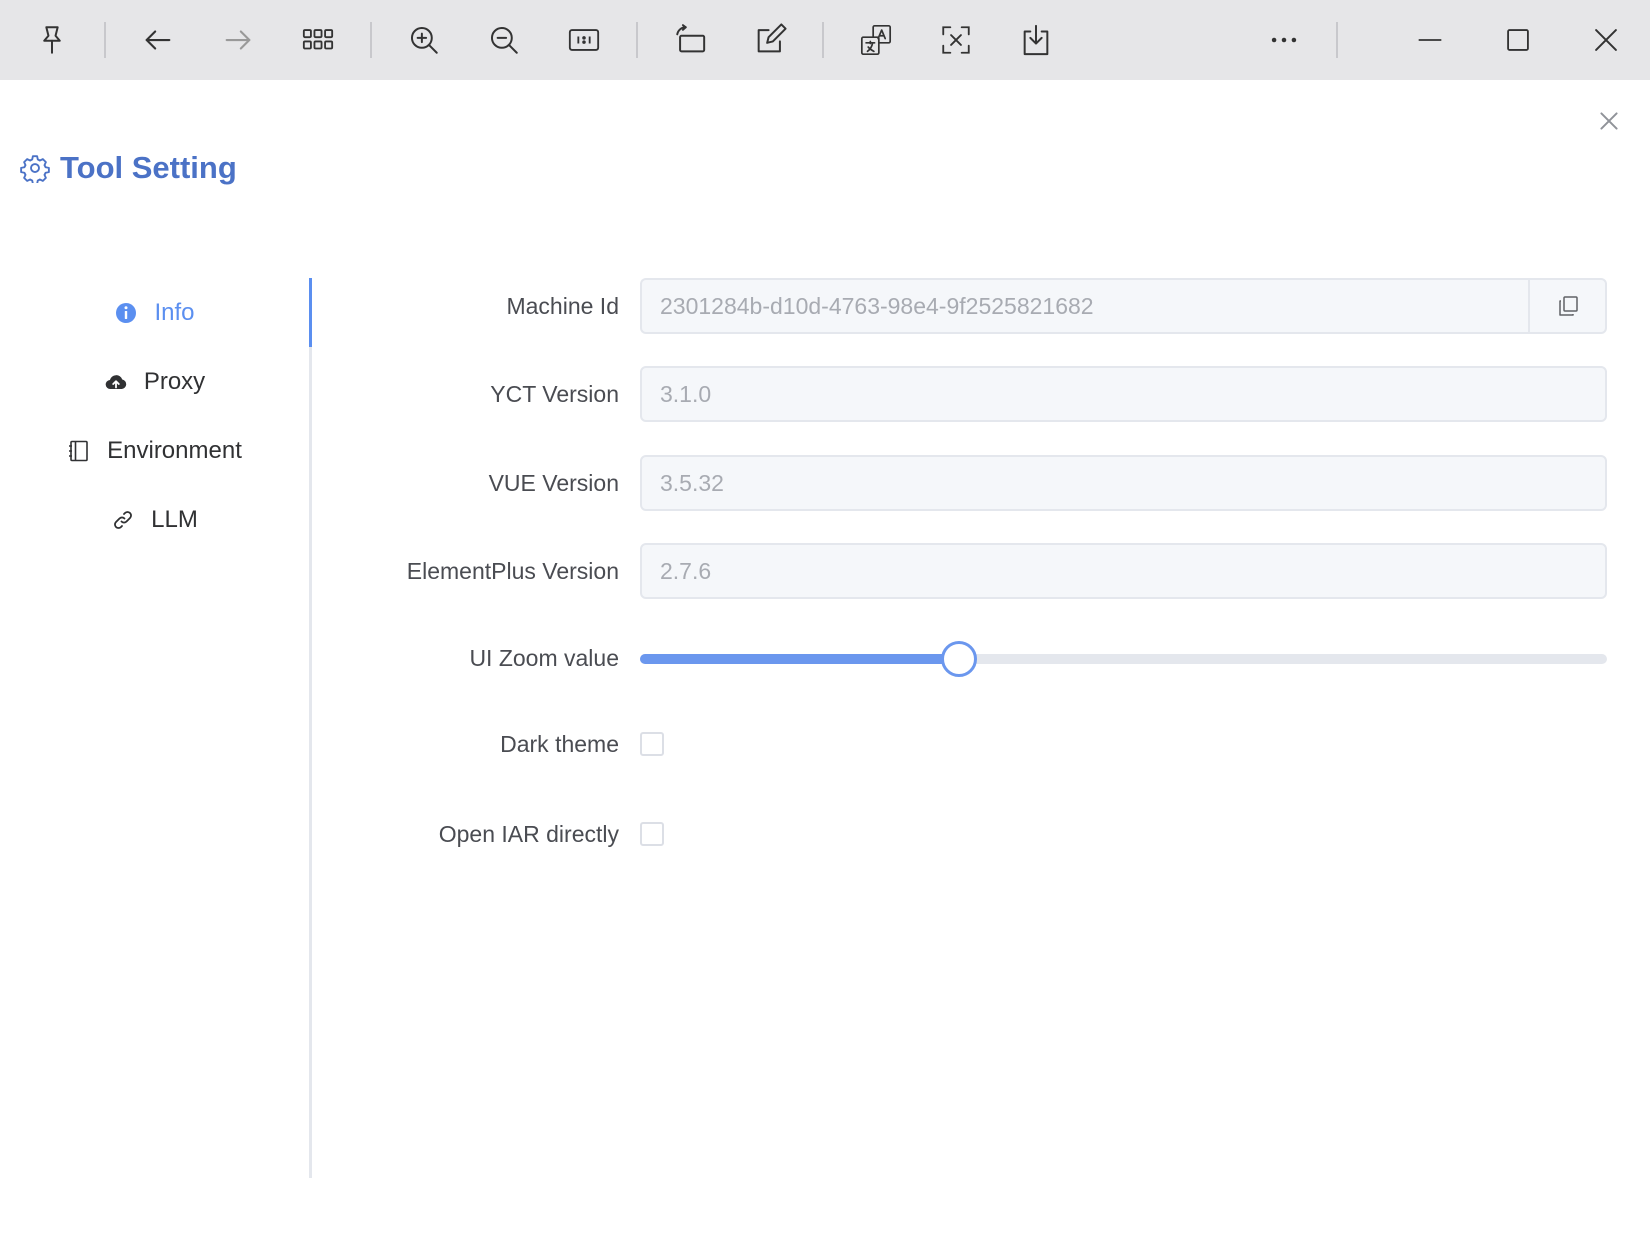 This screenshot has height=1240, width=1650. I want to click on actual-size-button, so click(584, 40).